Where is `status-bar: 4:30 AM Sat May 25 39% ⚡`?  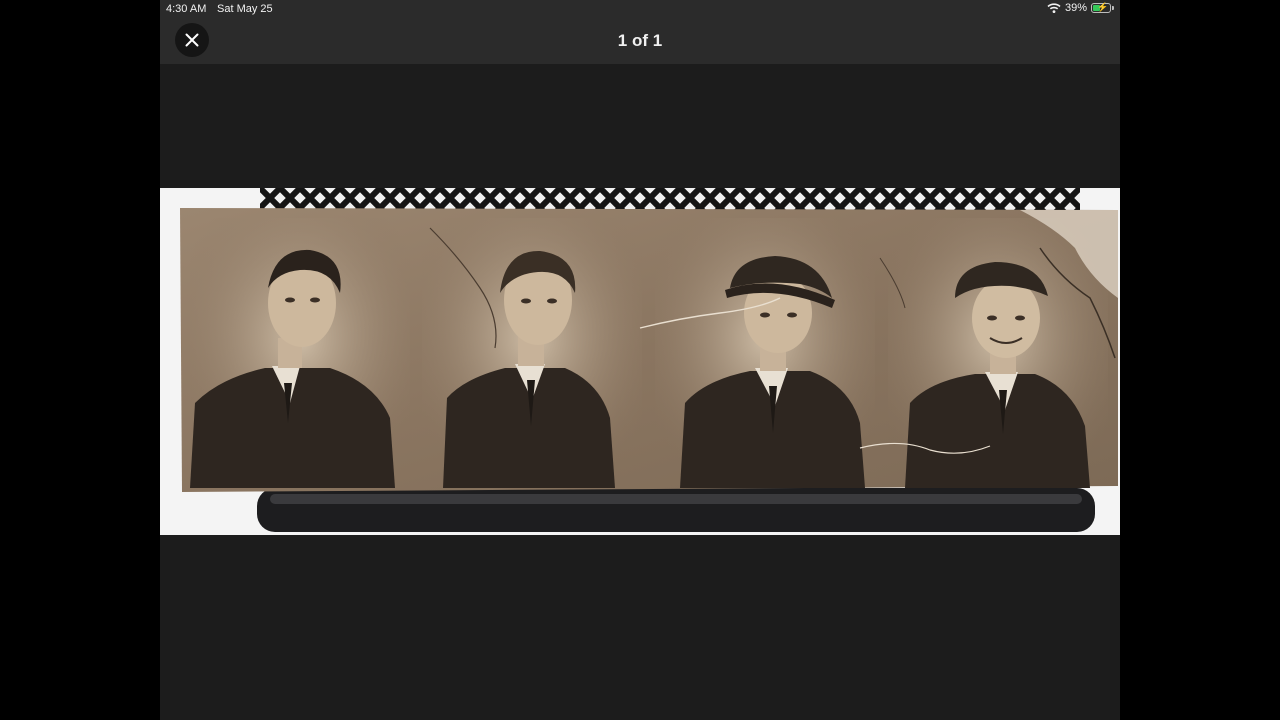
status-bar: 4:30 AM Sat May 25 39% ⚡ is located at coordinates (640, 9).